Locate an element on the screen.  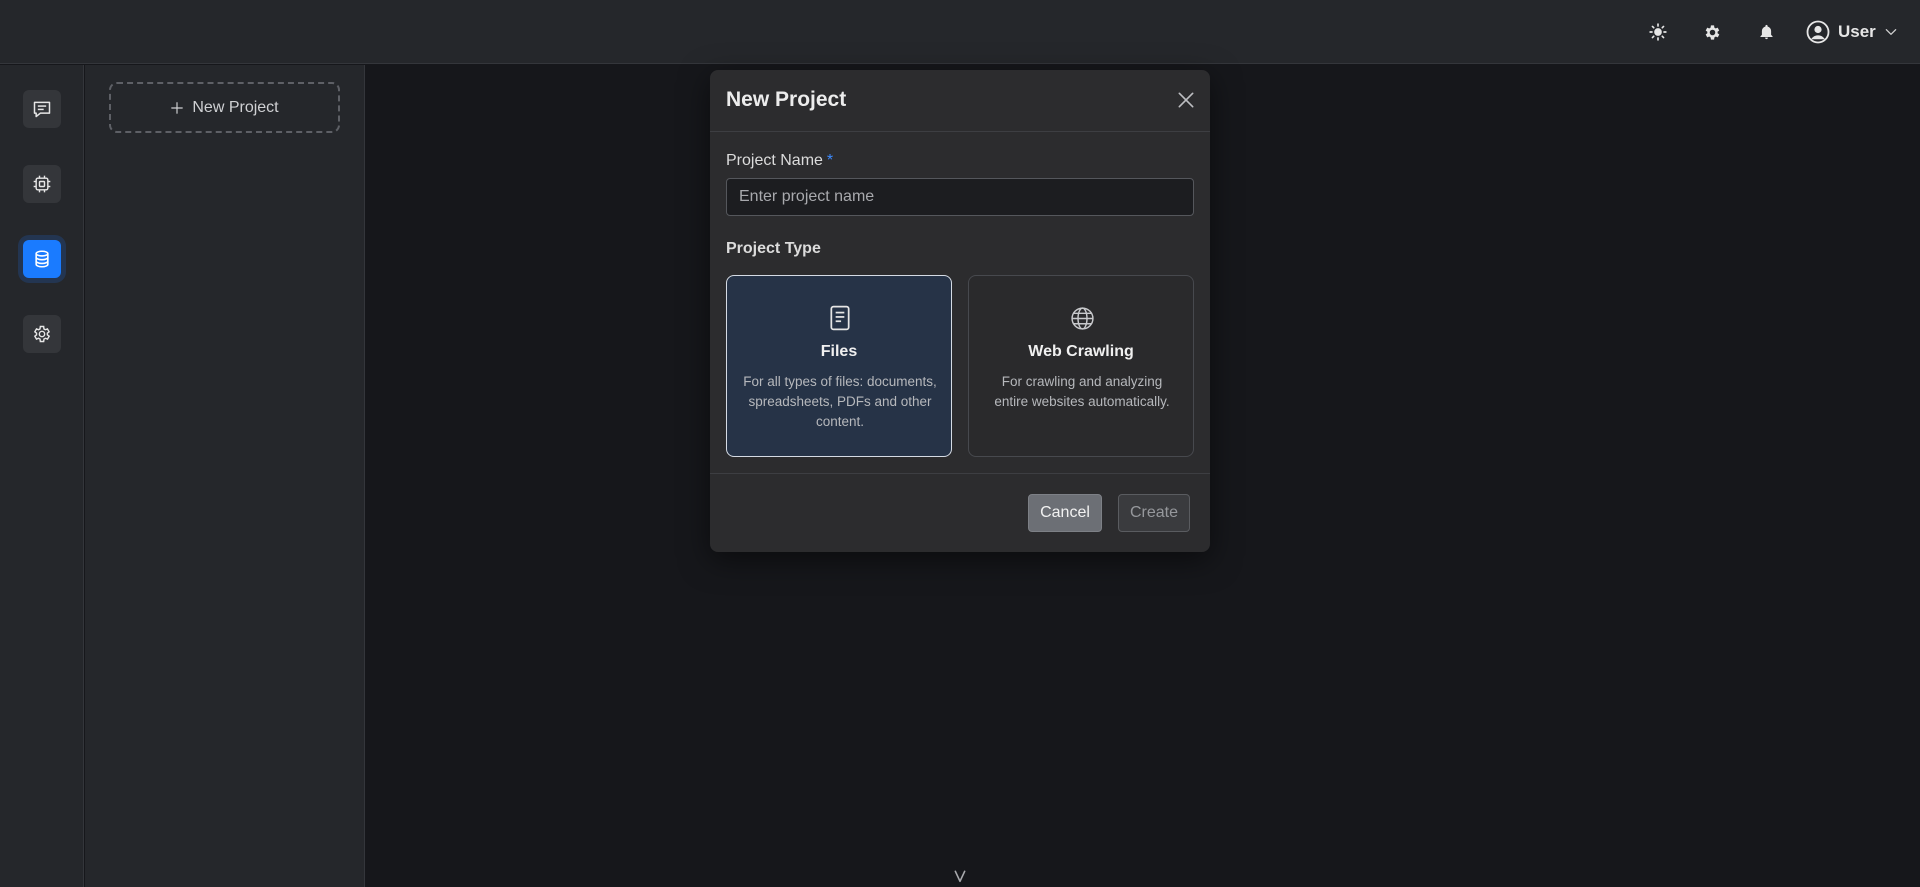
bell-icon is located at coordinates (1766, 32).